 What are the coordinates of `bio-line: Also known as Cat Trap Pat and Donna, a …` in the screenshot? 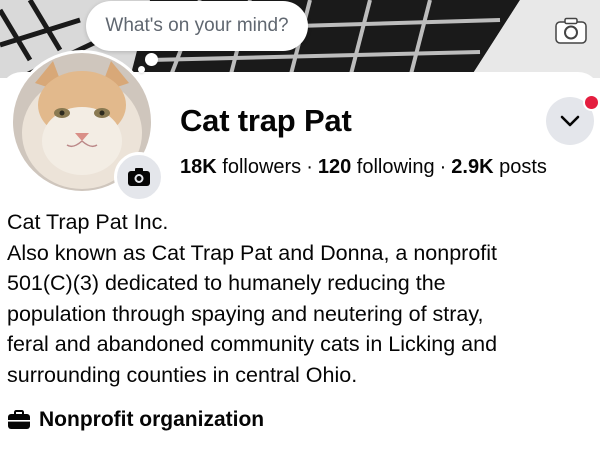 It's located at (252, 252).